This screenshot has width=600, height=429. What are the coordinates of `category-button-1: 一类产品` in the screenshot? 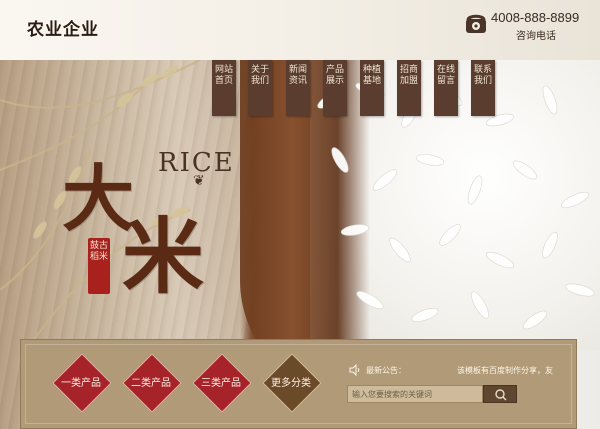 It's located at (81, 382).